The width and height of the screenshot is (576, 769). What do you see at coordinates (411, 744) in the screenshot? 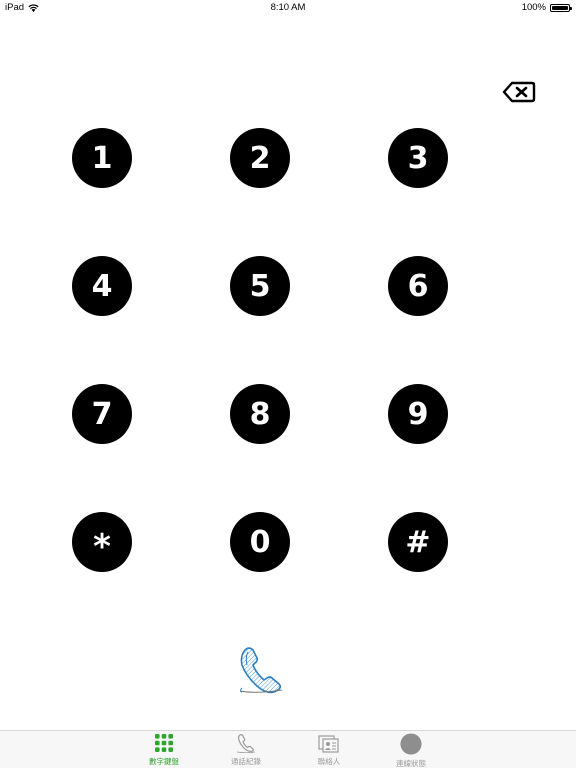
I see `connection-status-icon` at bounding box center [411, 744].